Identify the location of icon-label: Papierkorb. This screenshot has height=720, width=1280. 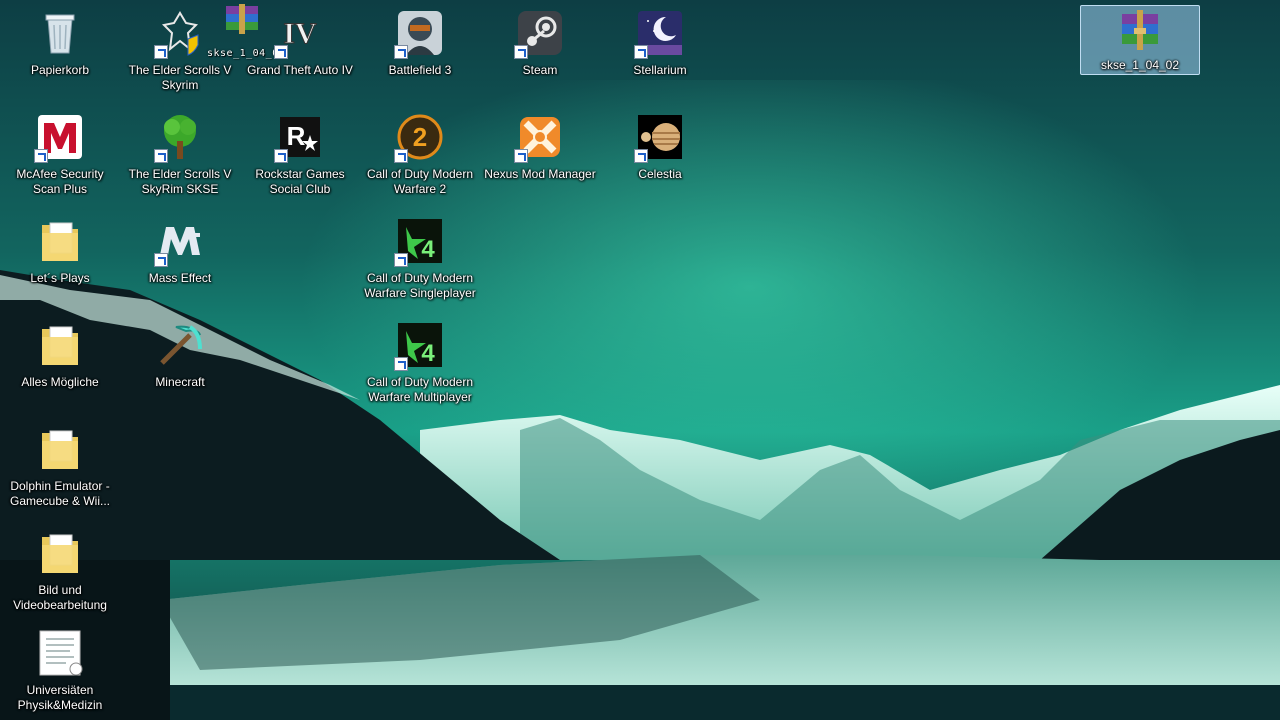
(60, 70).